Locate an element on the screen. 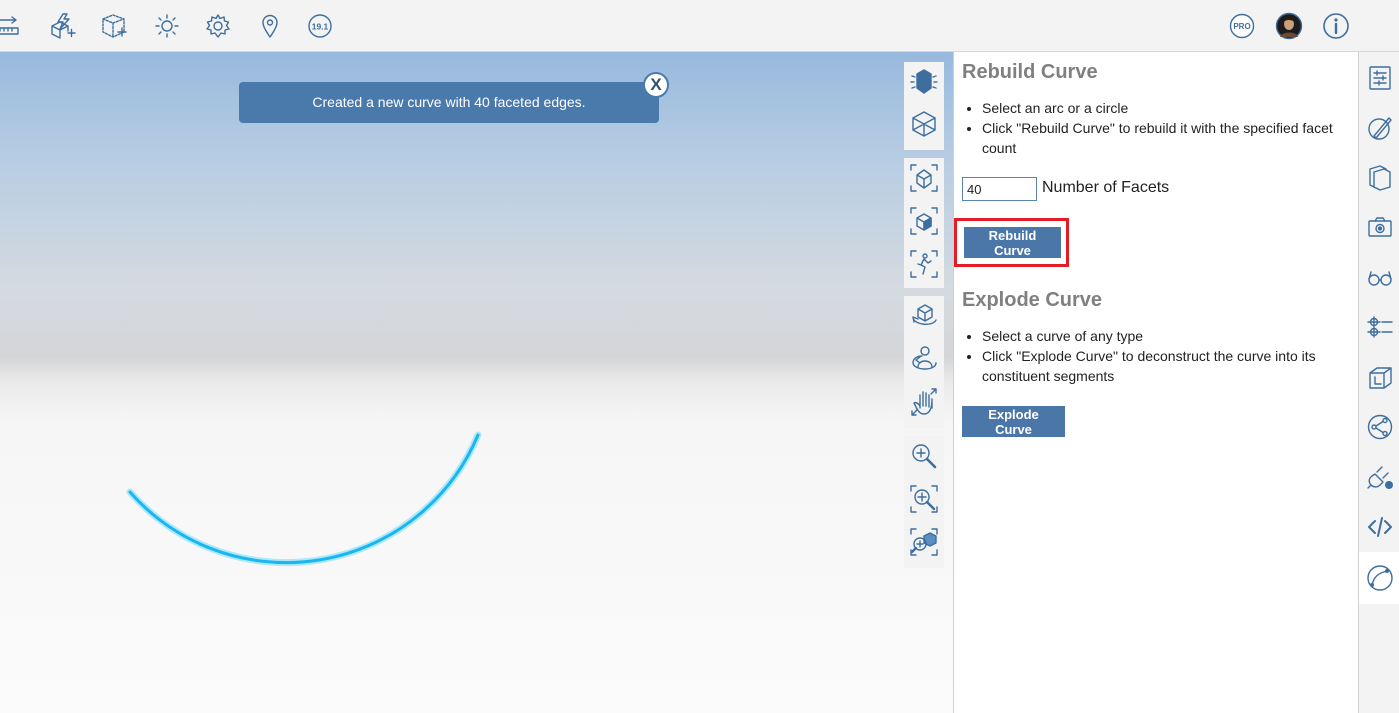 This screenshot has width=1399, height=713. toast-close-button: X is located at coordinates (656, 85).